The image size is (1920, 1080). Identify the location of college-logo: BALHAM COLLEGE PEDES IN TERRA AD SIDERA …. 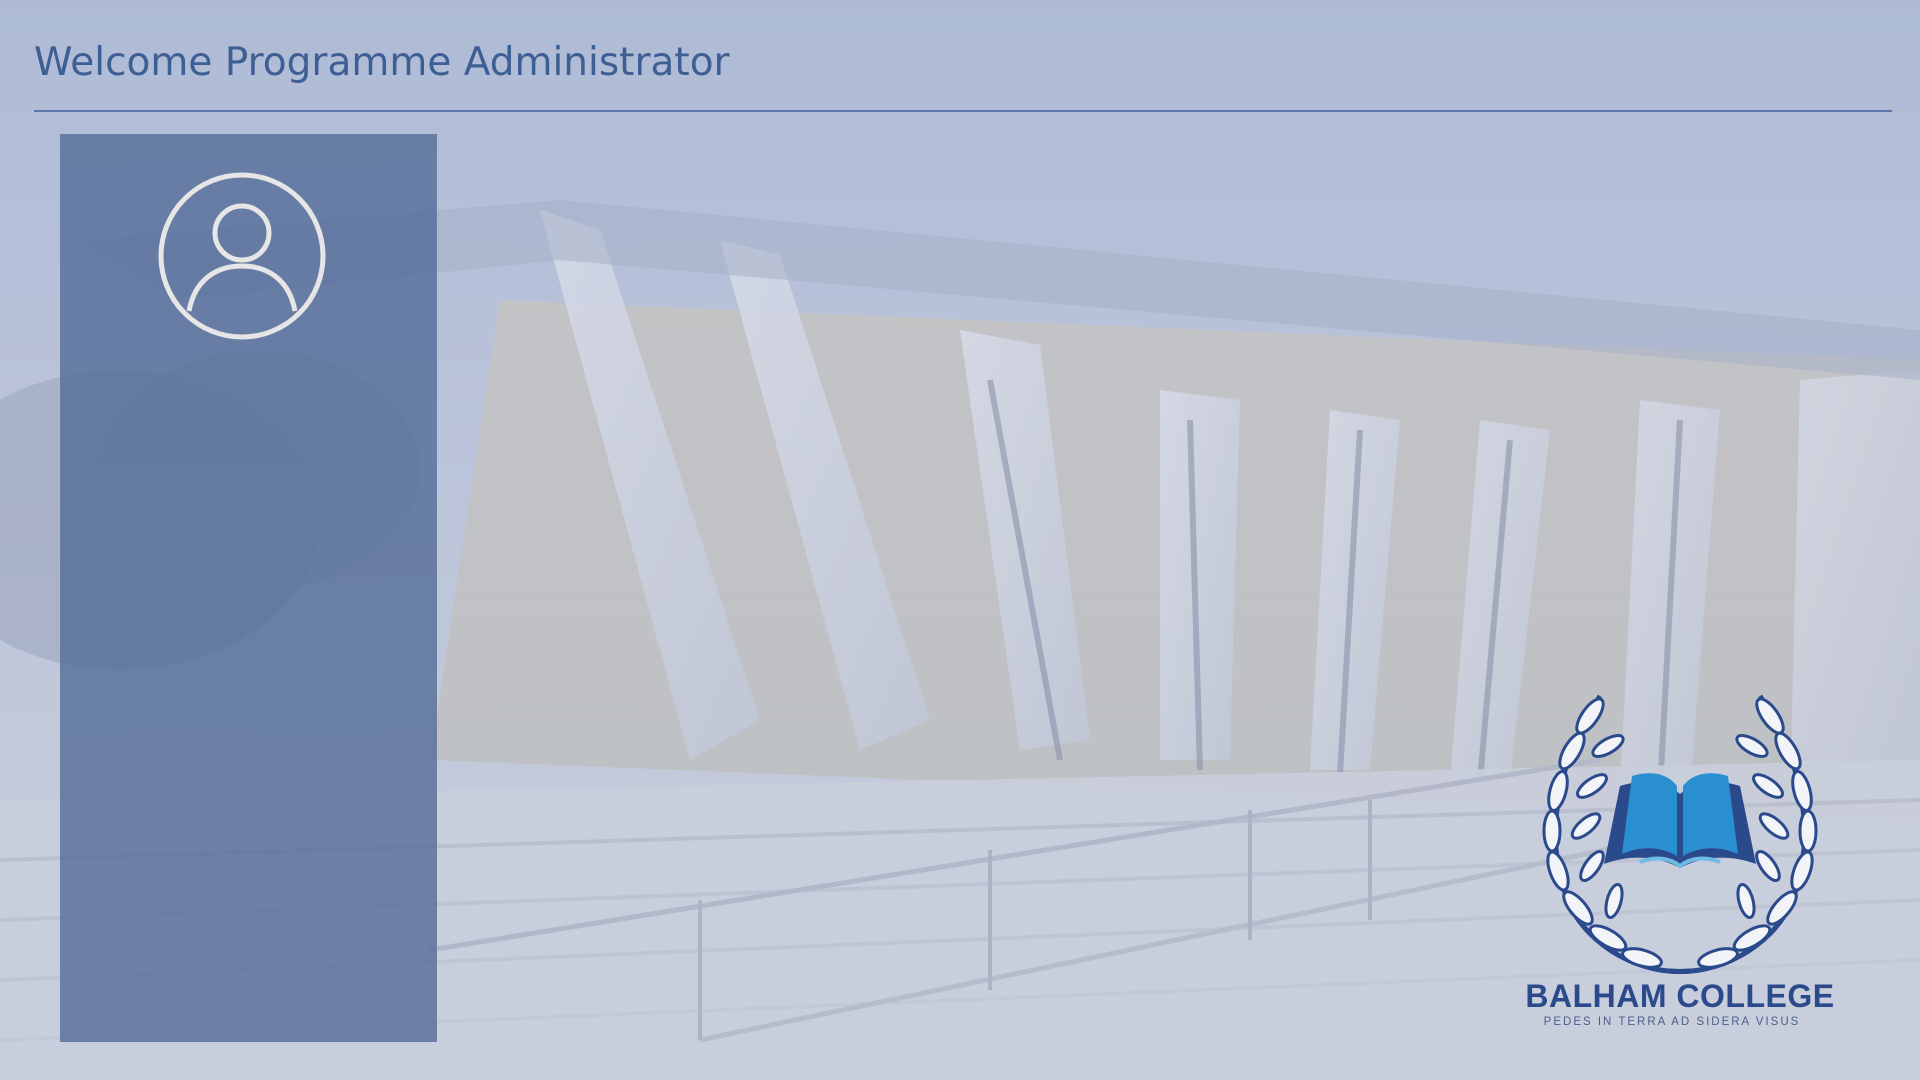
(1680, 859).